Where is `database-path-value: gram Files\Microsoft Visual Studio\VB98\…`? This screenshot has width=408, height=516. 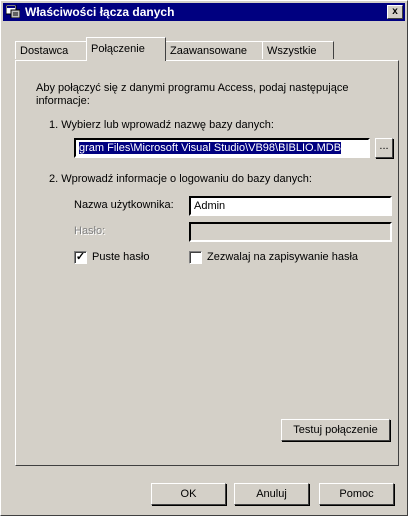 database-path-value: gram Files\Microsoft Visual Studio\VB98\… is located at coordinates (210, 148).